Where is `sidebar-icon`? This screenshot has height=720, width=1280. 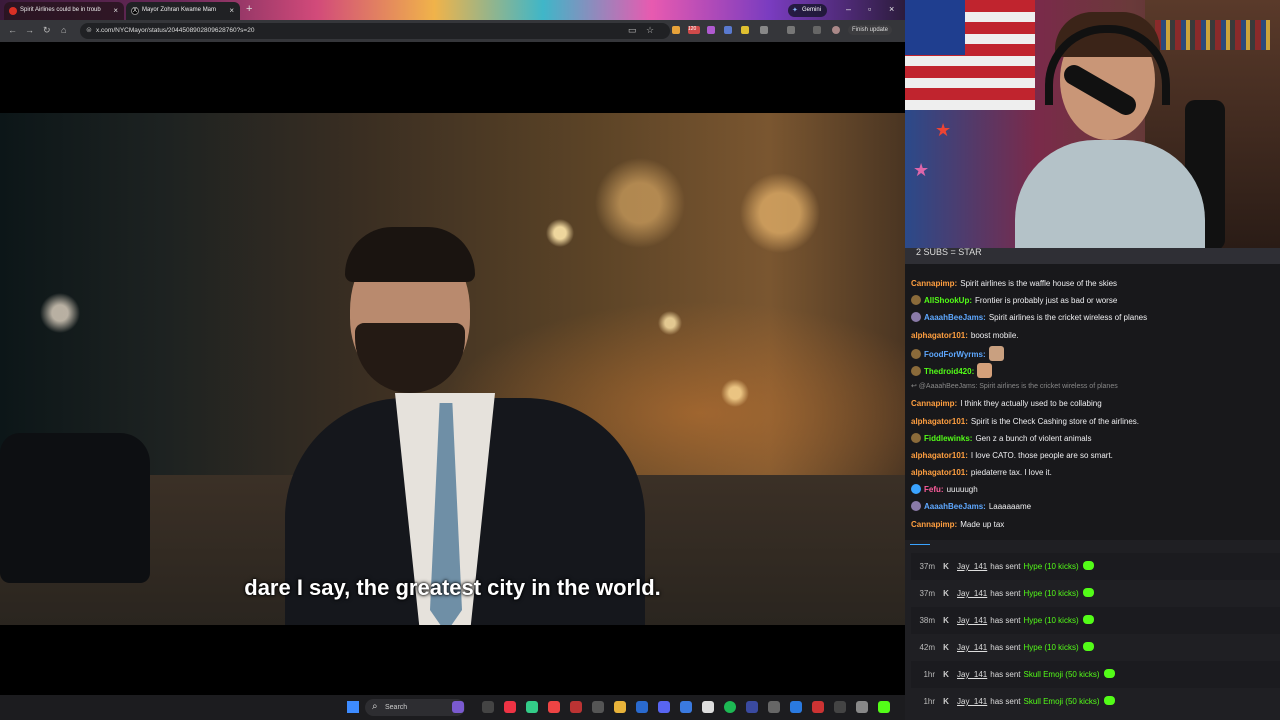 sidebar-icon is located at coordinates (791, 30).